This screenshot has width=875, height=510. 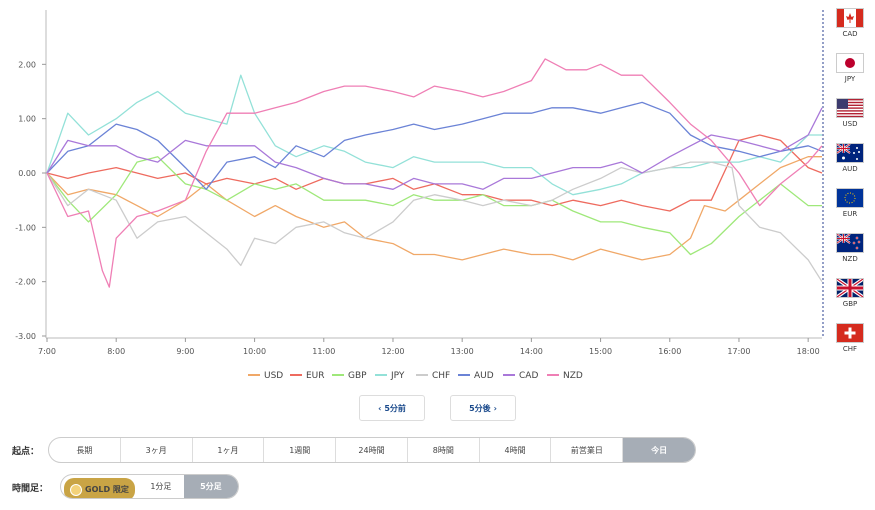 What do you see at coordinates (76, 489) in the screenshot?
I see `gold-coin-icon` at bounding box center [76, 489].